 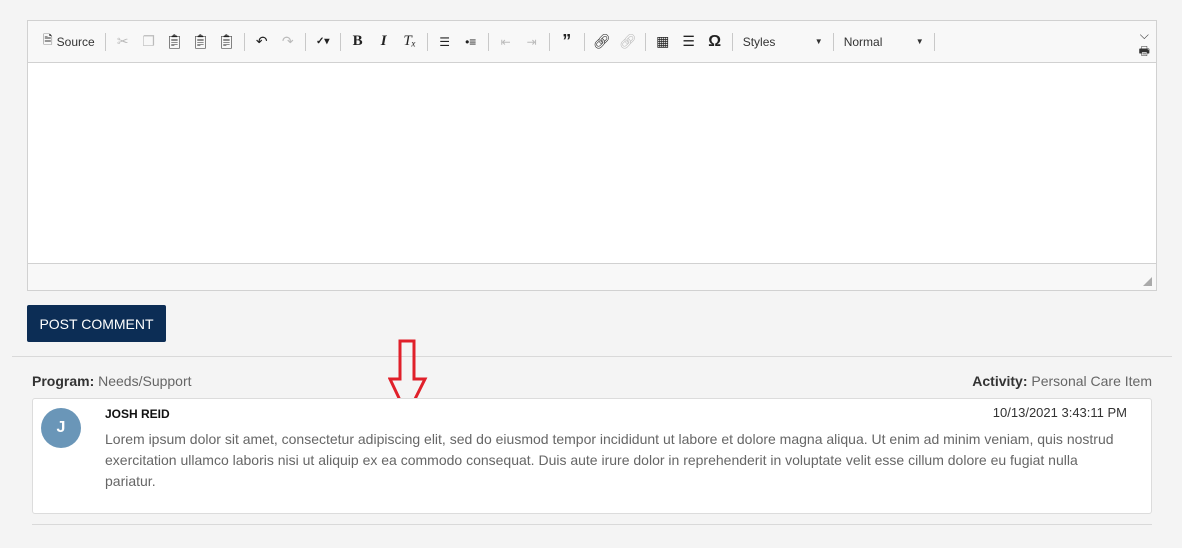 I want to click on remove-format-icon: Tₓ, so click(x=409, y=41).